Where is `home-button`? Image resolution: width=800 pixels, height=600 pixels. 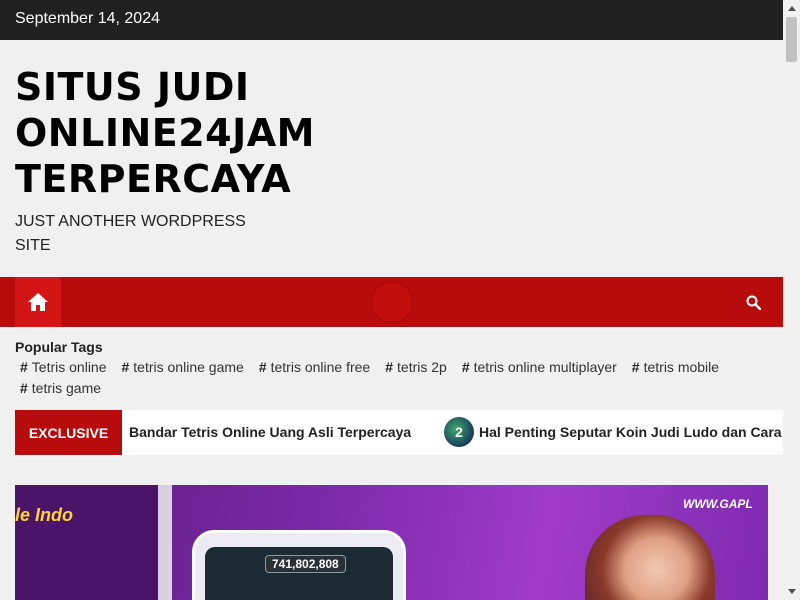
home-button is located at coordinates (38, 302).